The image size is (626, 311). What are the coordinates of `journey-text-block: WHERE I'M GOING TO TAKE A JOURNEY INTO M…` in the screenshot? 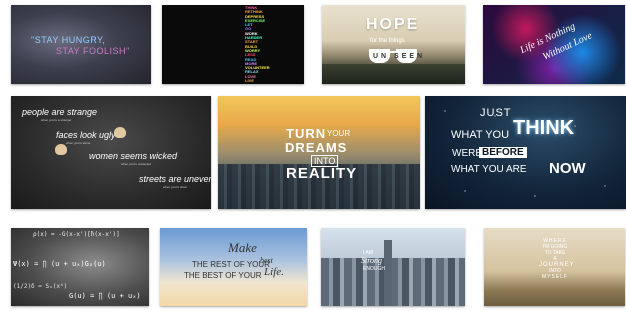 It's located at (556, 259).